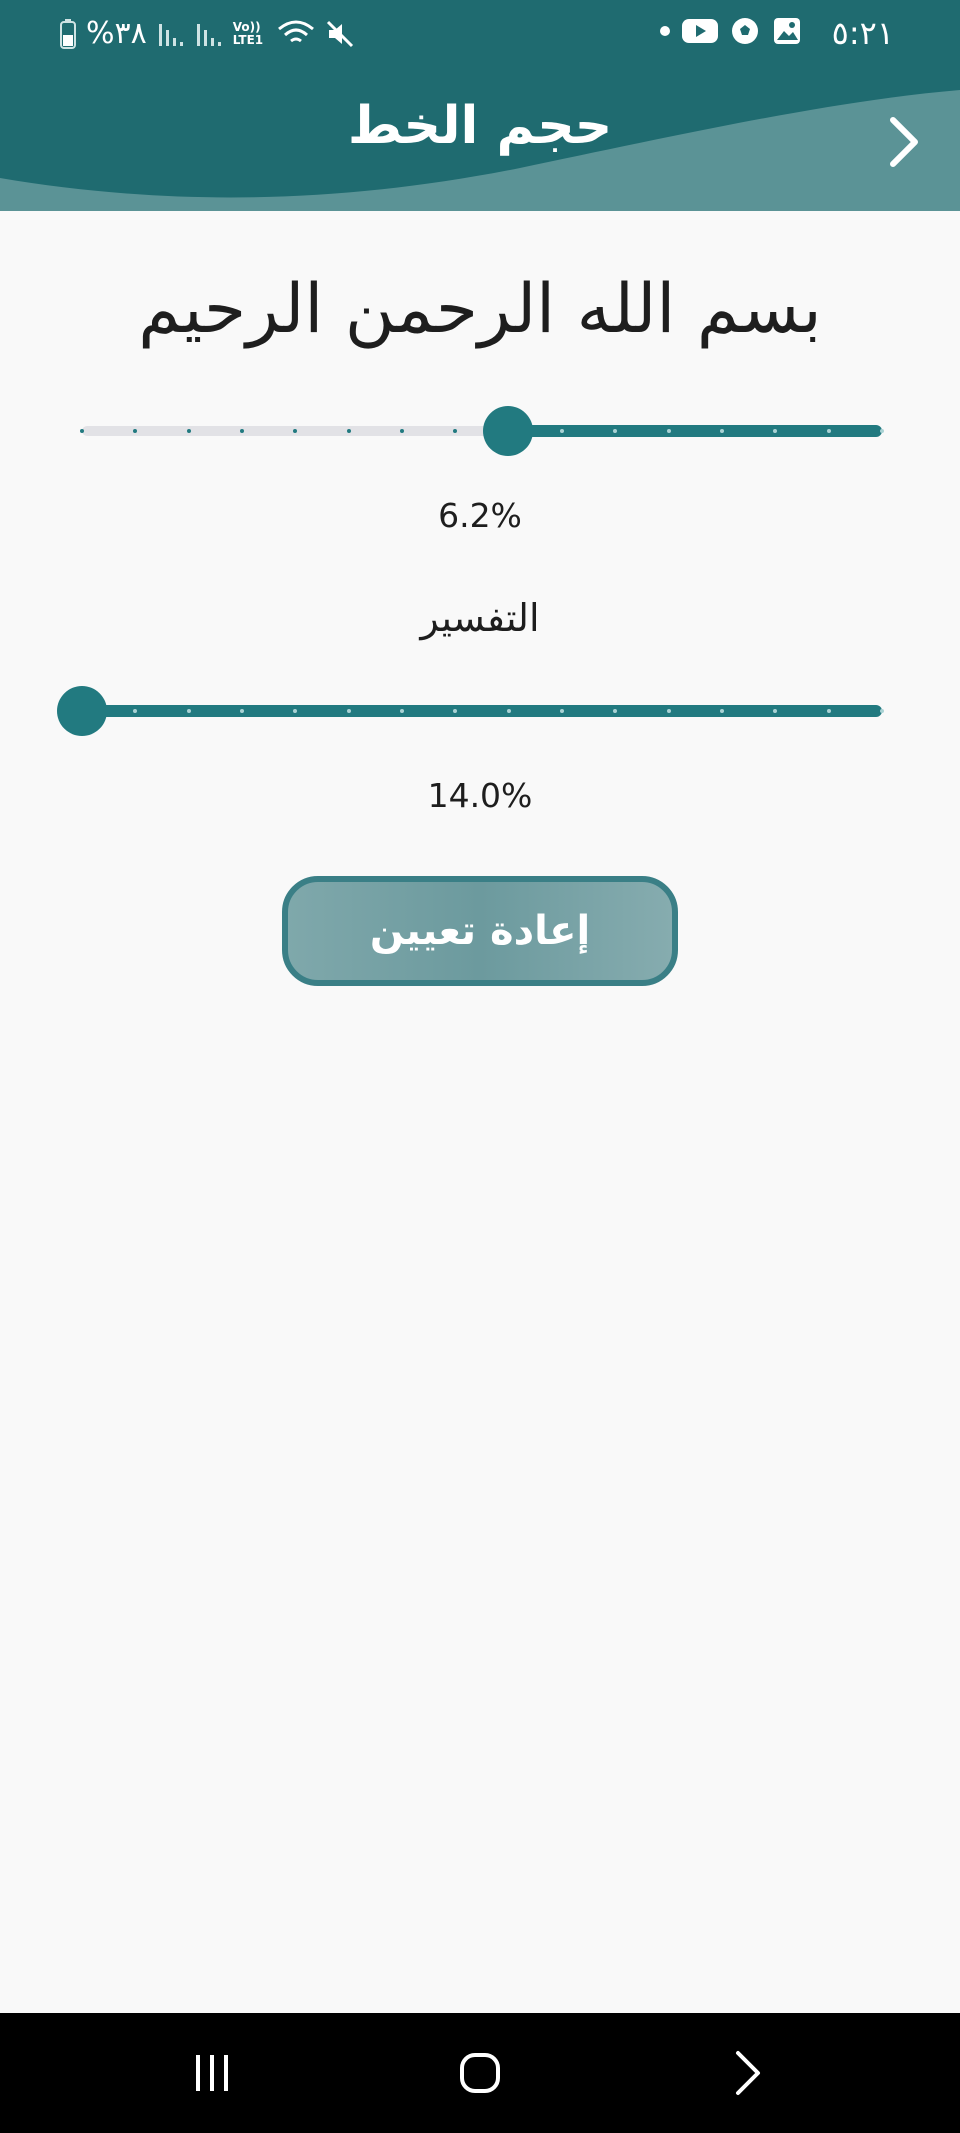 Image resolution: width=960 pixels, height=2133 pixels. I want to click on status-time: ٥:٢١, so click(862, 33).